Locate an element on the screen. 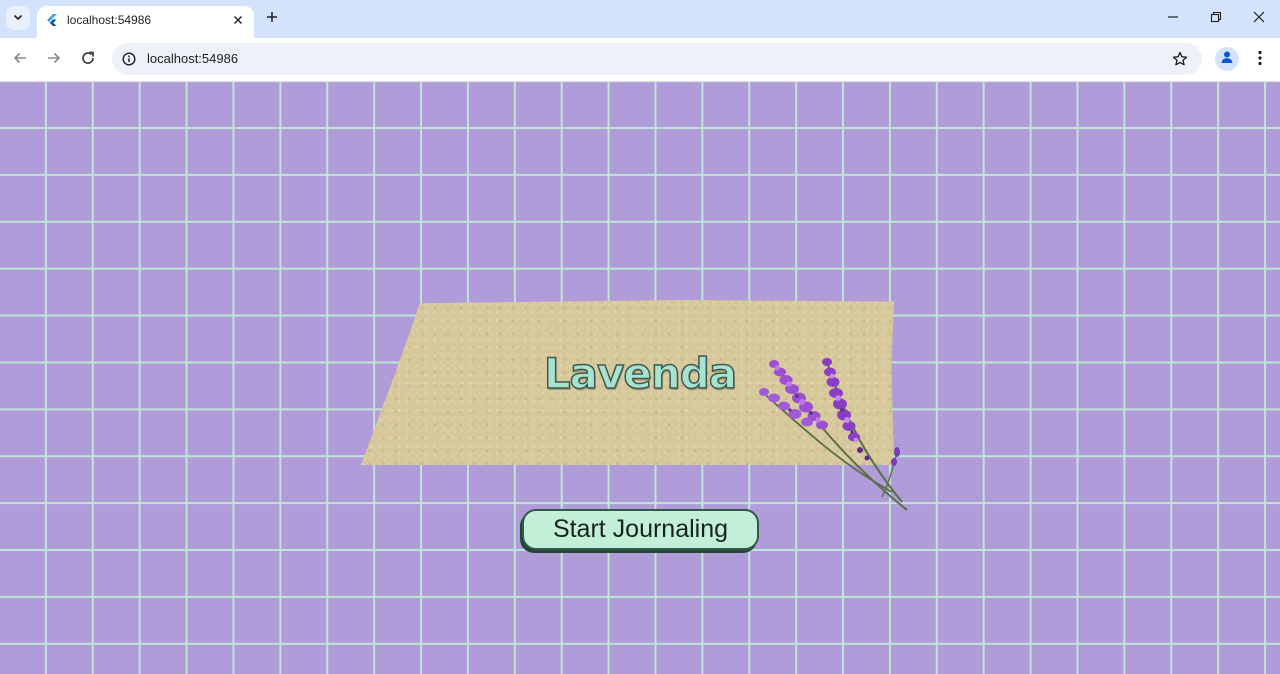 The image size is (1280, 674). person-icon is located at coordinates (1227, 59).